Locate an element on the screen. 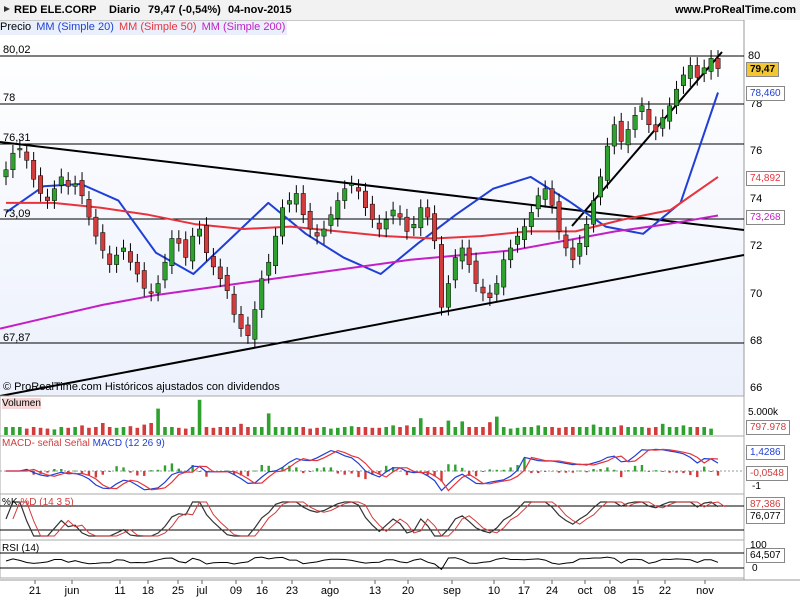  x-tick-label: 13 is located at coordinates (375, 591).